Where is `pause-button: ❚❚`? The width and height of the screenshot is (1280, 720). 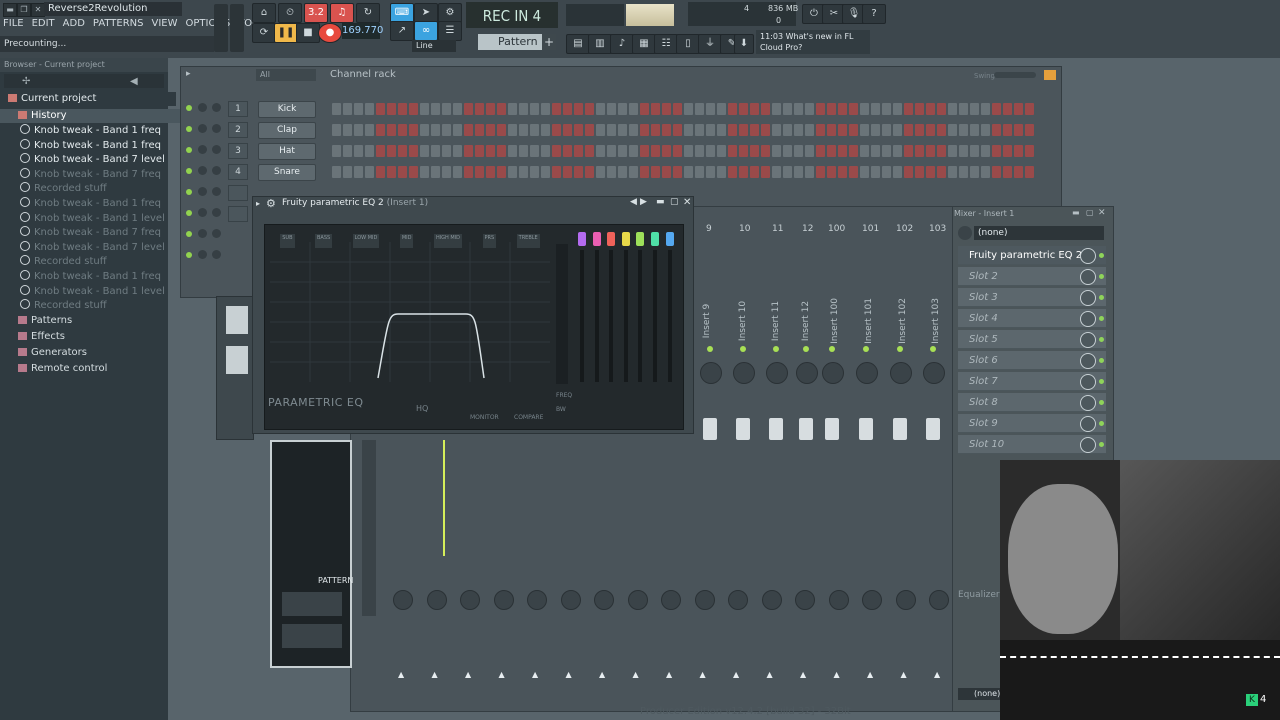 pause-button: ❚❚ is located at coordinates (286, 33).